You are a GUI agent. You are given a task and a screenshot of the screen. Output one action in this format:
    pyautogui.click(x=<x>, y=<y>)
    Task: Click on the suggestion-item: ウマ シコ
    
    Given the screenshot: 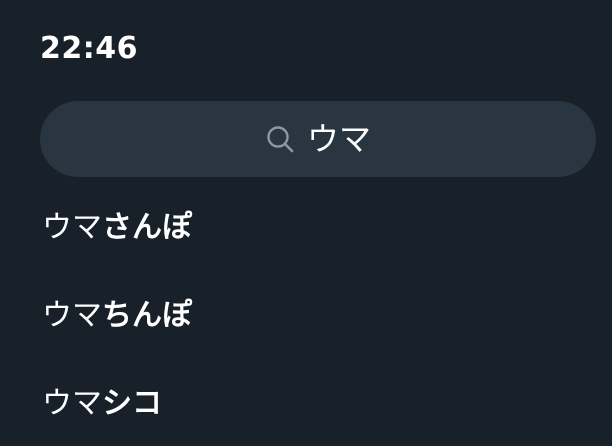 What is the action you would take?
    pyautogui.click(x=312, y=410)
    